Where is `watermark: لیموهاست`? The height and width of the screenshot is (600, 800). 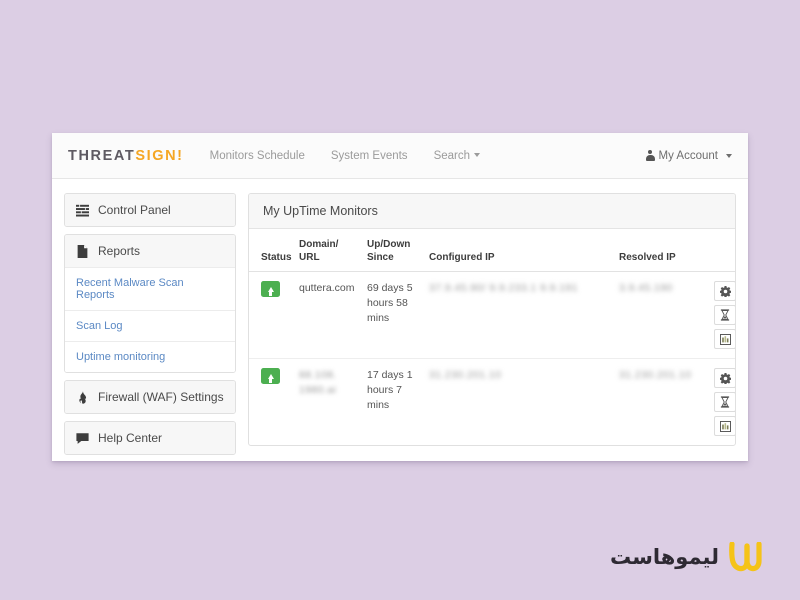 watermark: لیموهاست is located at coordinates (686, 557).